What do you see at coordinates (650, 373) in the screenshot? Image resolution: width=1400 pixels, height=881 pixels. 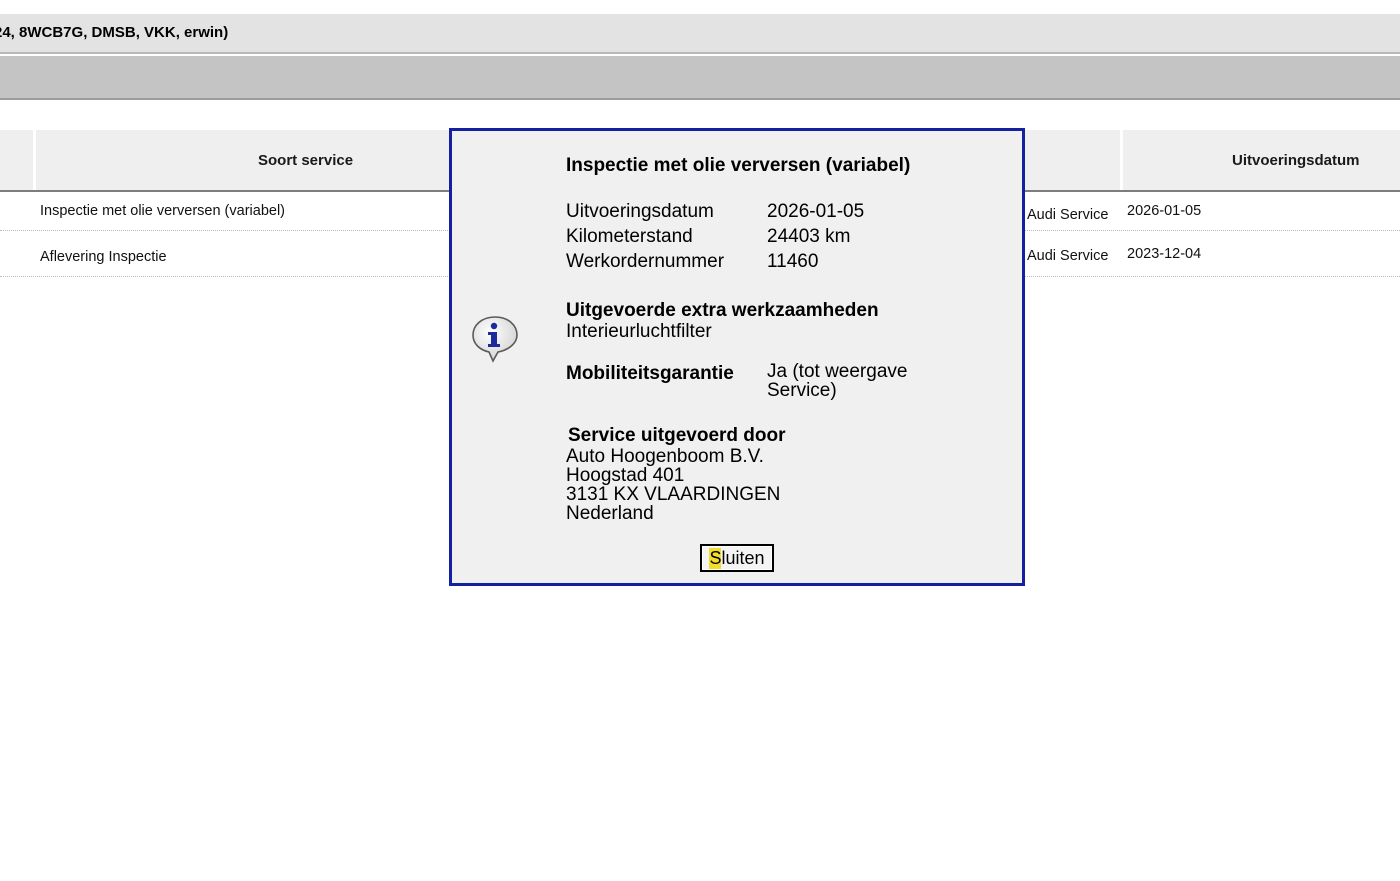 I see `mobility-label: Mobiliteitsgarantie` at bounding box center [650, 373].